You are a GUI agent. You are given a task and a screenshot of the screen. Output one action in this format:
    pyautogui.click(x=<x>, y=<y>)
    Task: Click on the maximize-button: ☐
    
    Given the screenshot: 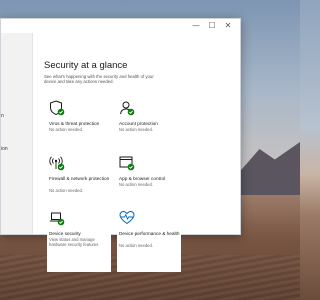 What is the action you would take?
    pyautogui.click(x=212, y=26)
    